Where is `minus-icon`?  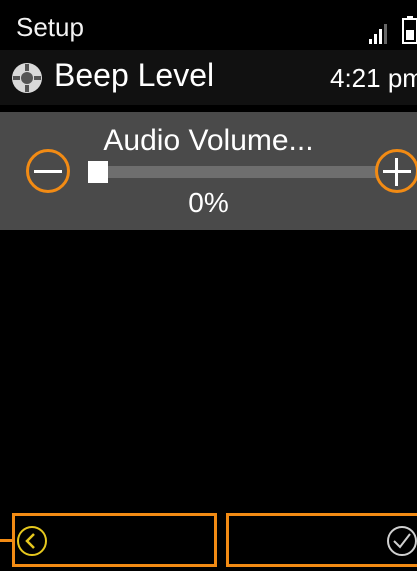
minus-icon is located at coordinates (48, 171).